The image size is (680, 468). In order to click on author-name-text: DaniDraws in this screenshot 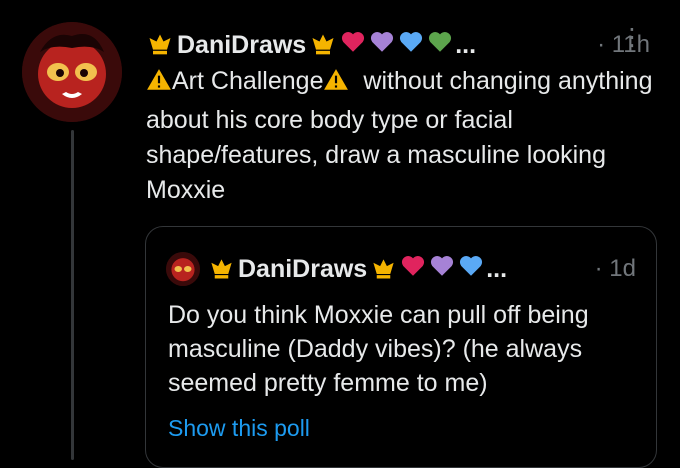, I will do `click(242, 44)`.